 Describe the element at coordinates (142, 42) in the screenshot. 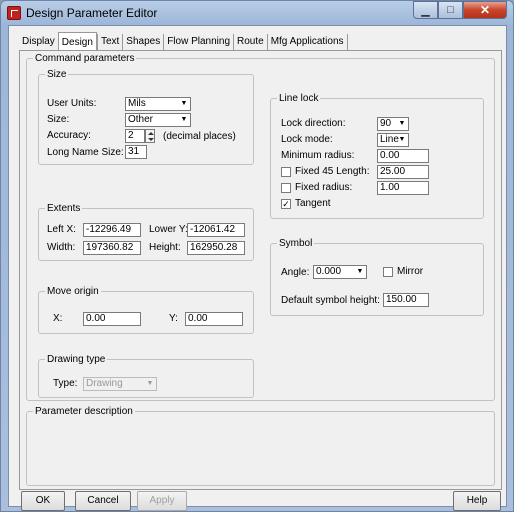

I see `tab-shapes: Shapes` at that location.